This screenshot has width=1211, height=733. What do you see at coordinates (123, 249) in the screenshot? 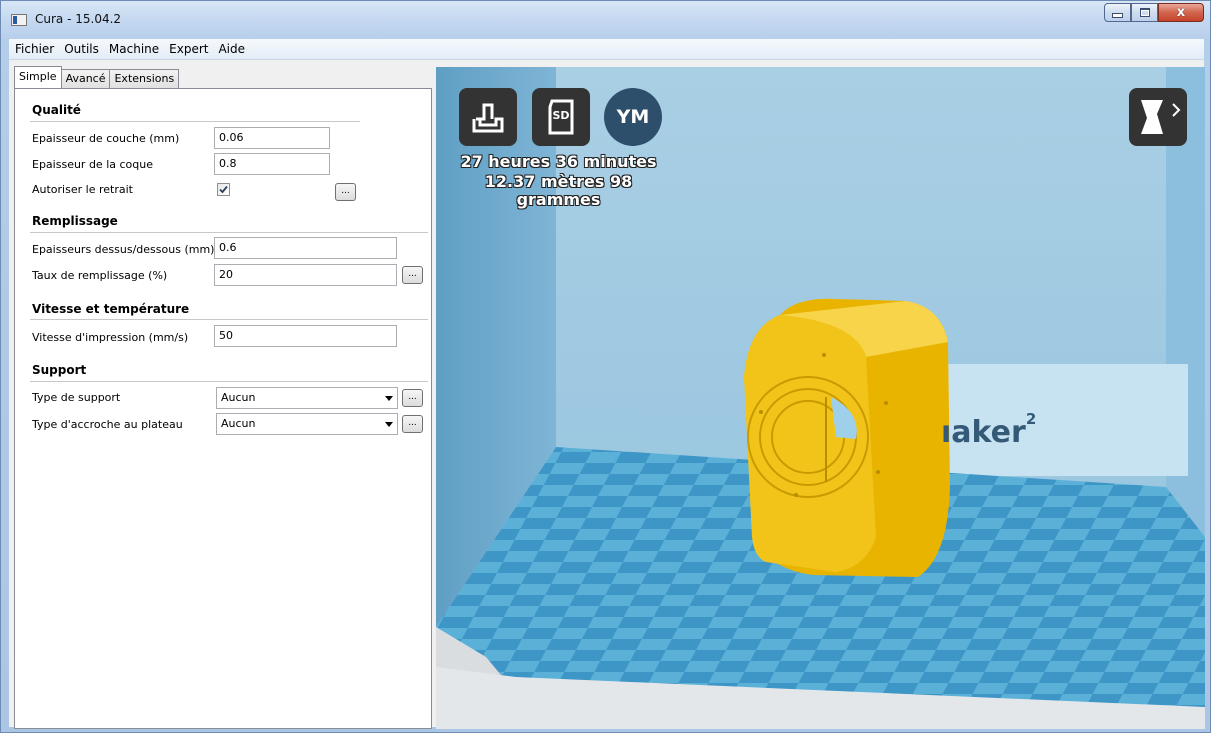
I see `top-bottom-thickness-label: Epaisseurs dessus/dessous (mm)` at bounding box center [123, 249].